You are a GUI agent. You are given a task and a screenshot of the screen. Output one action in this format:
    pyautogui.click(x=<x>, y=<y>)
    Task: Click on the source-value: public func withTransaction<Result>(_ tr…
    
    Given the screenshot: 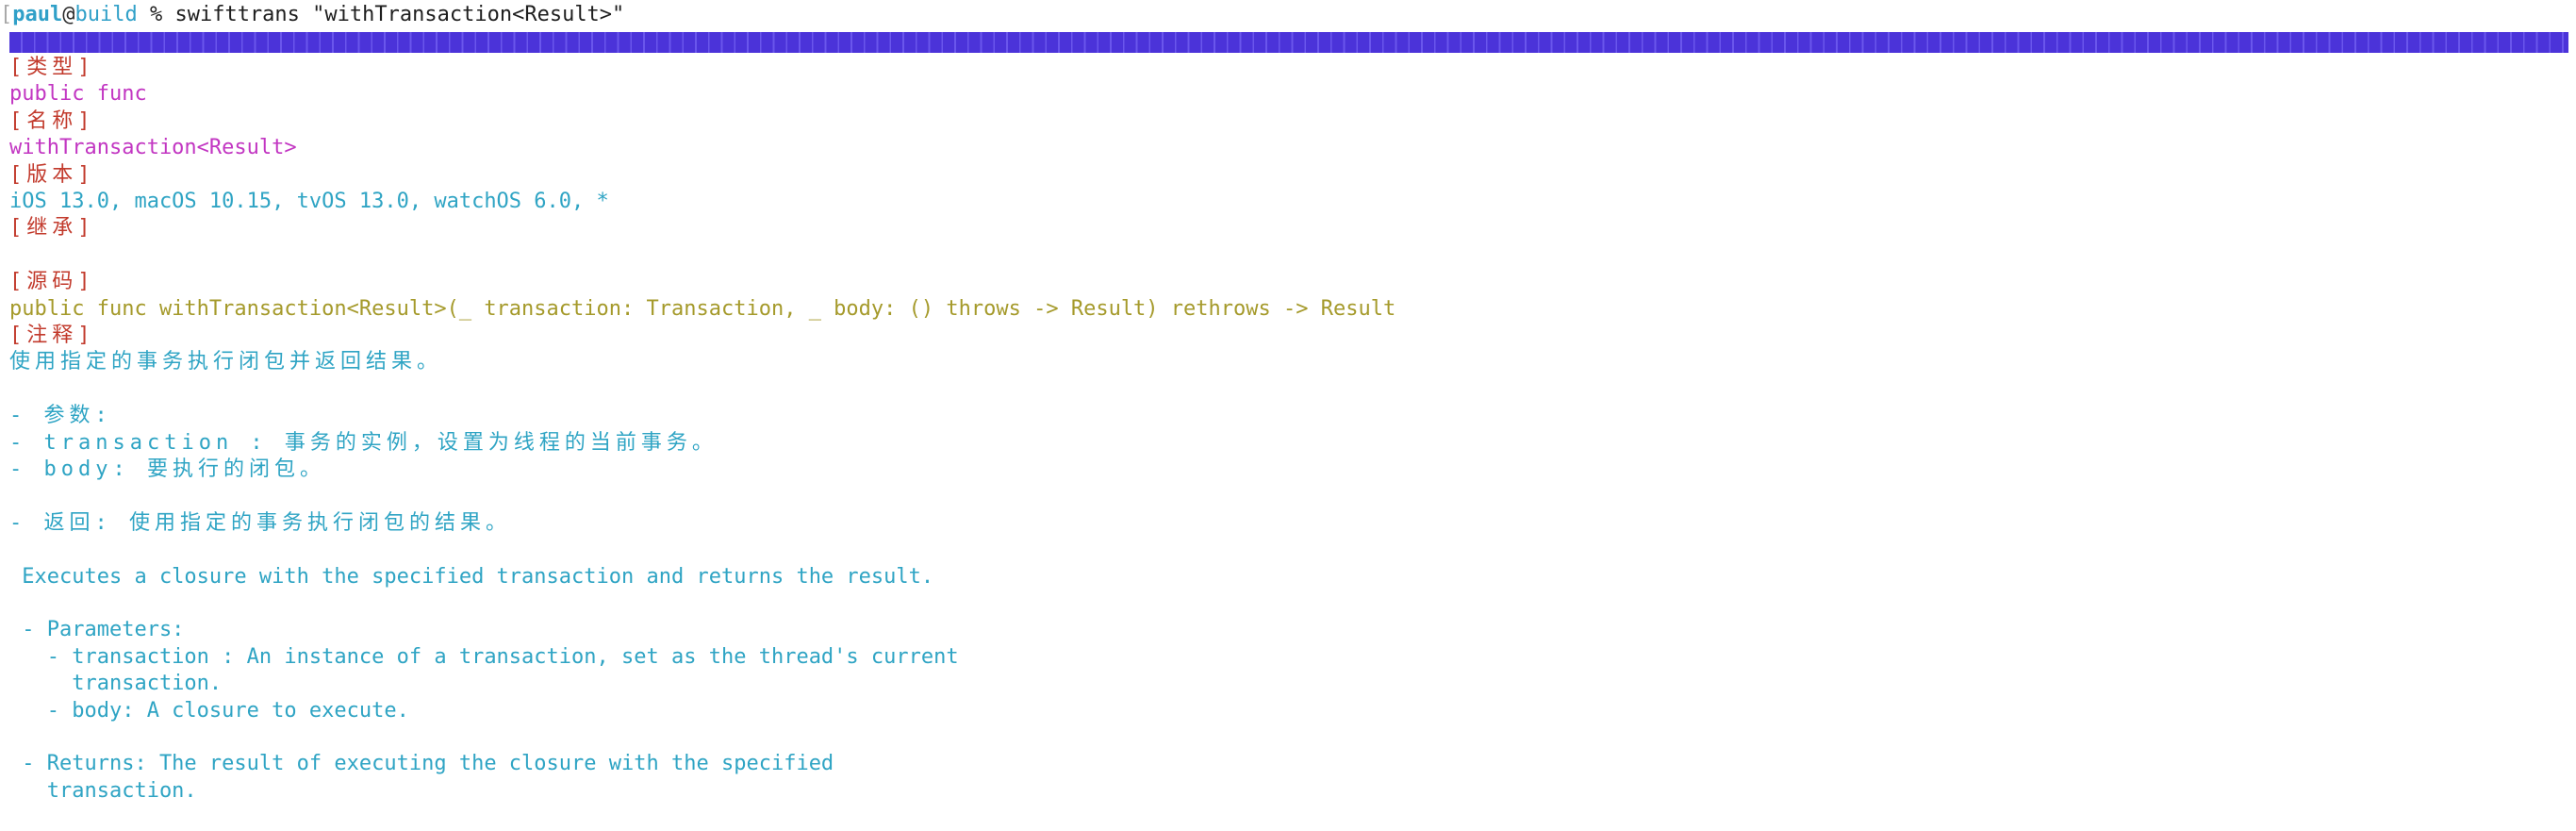 What is the action you would take?
    pyautogui.click(x=702, y=308)
    